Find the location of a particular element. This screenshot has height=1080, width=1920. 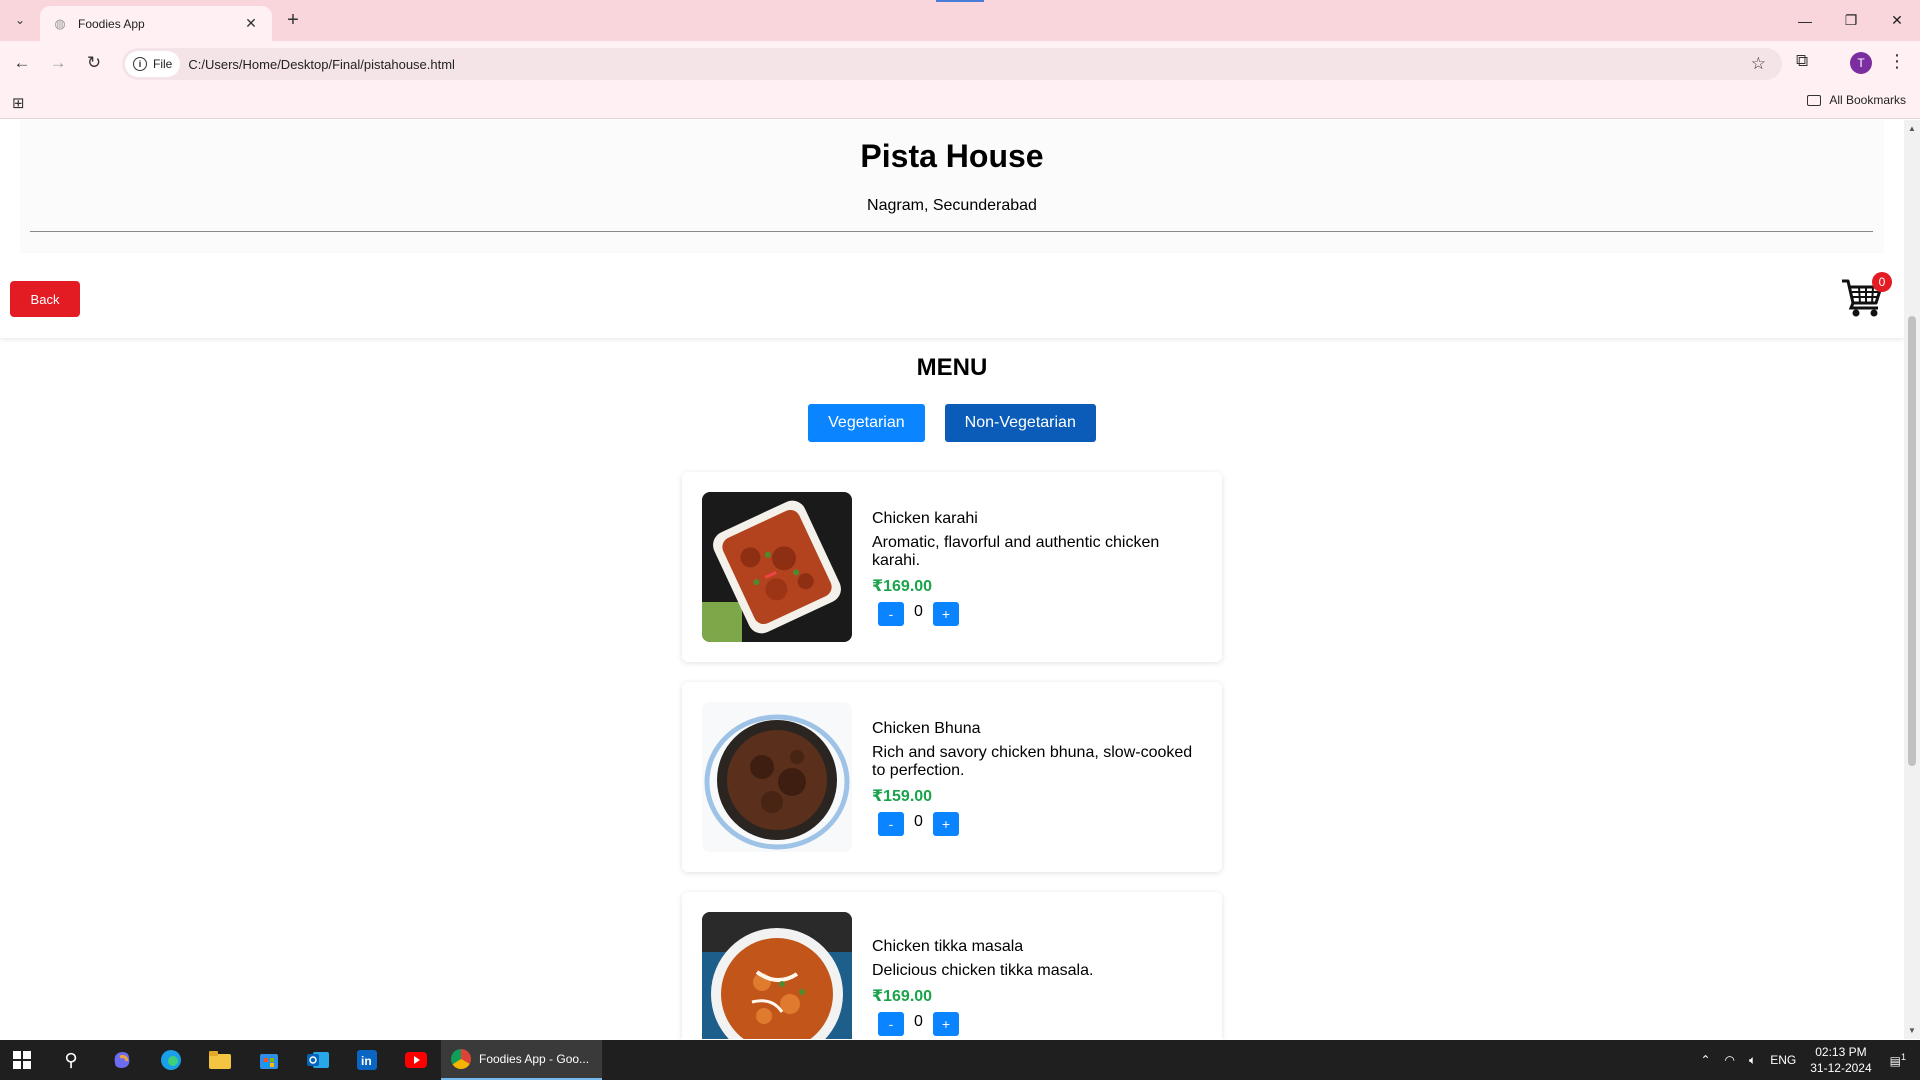

forward-arrow-icon: → is located at coordinates (58, 63).